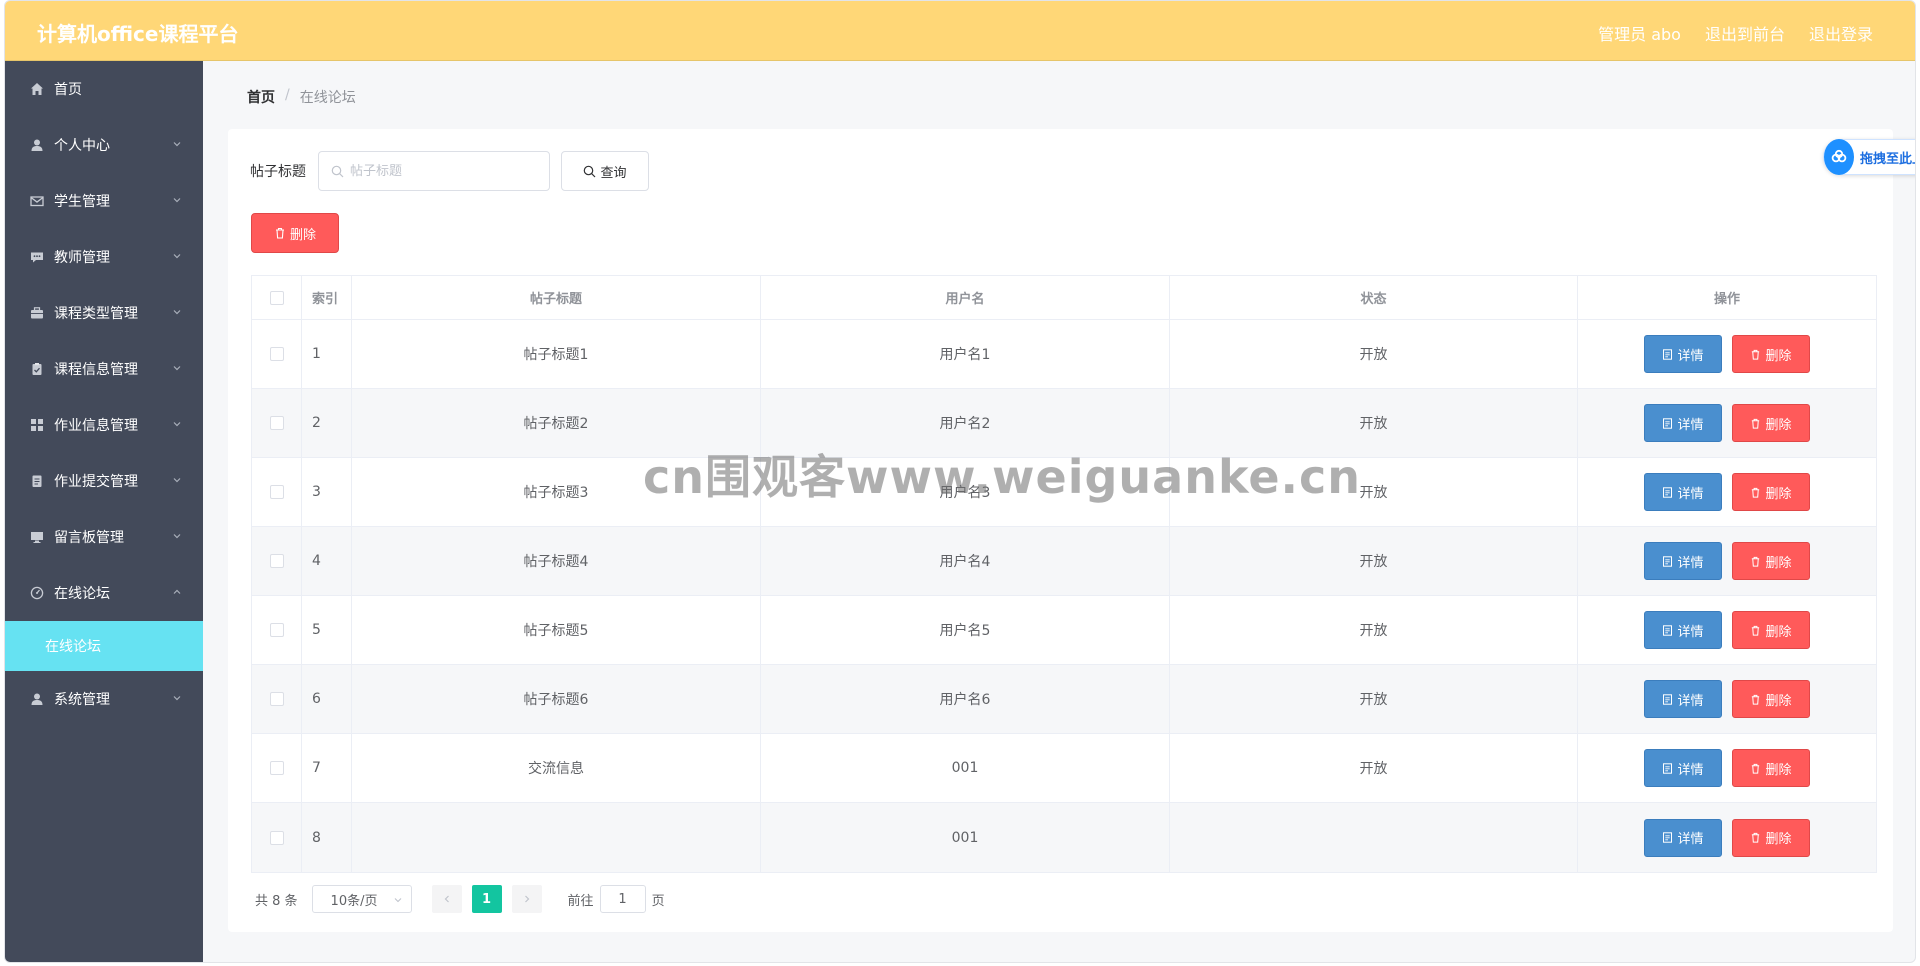 The width and height of the screenshot is (1920, 966). I want to click on batch-delete-button: 删除, so click(295, 233).